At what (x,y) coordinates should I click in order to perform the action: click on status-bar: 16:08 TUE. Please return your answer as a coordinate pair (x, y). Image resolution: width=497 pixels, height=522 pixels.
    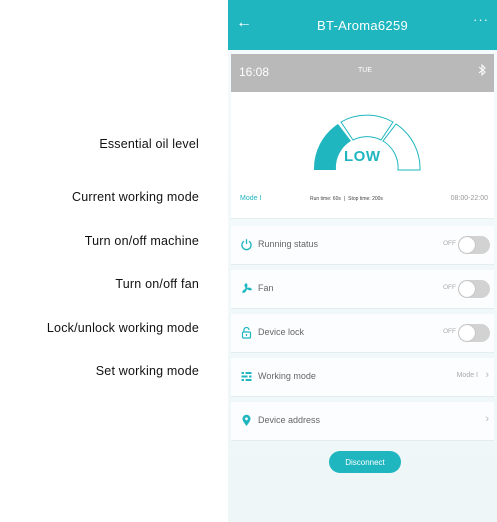
    Looking at the image, I should click on (362, 73).